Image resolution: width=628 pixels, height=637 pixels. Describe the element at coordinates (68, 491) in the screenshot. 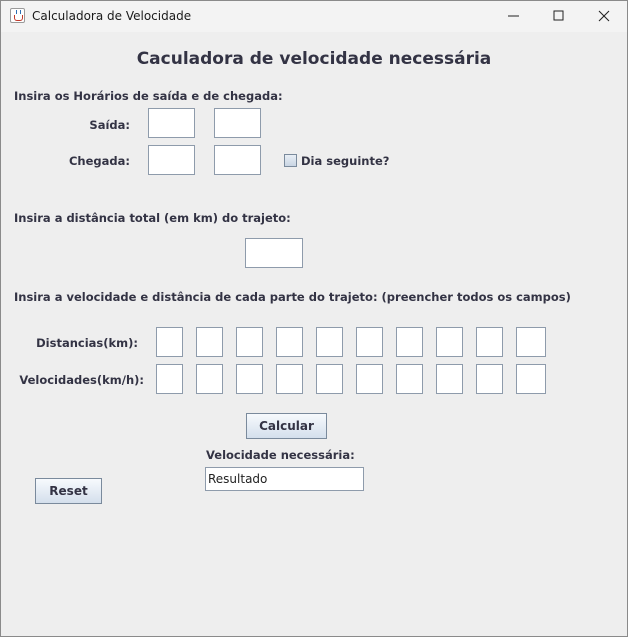

I see `reset-button: Reset` at that location.